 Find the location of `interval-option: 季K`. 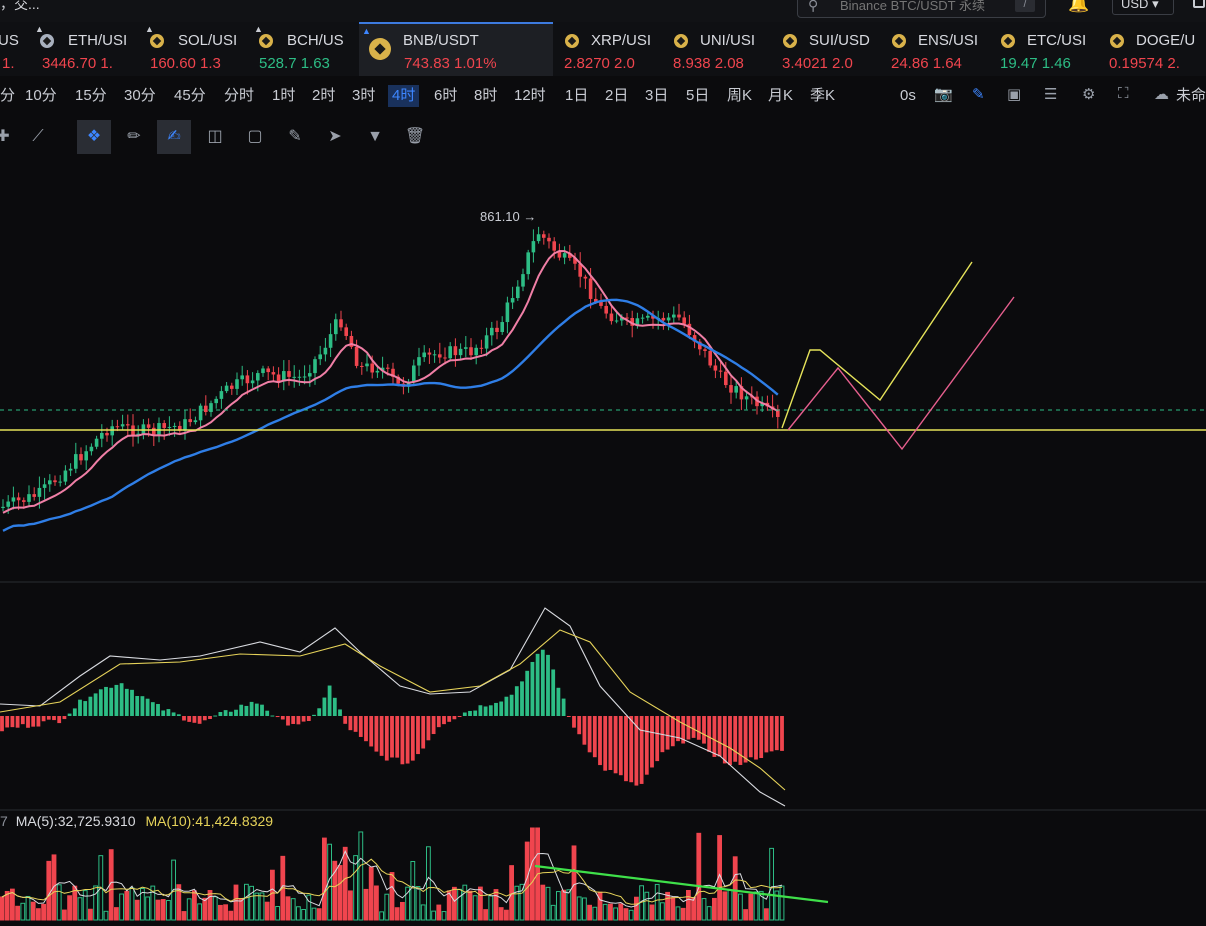

interval-option: 季K is located at coordinates (822, 96).